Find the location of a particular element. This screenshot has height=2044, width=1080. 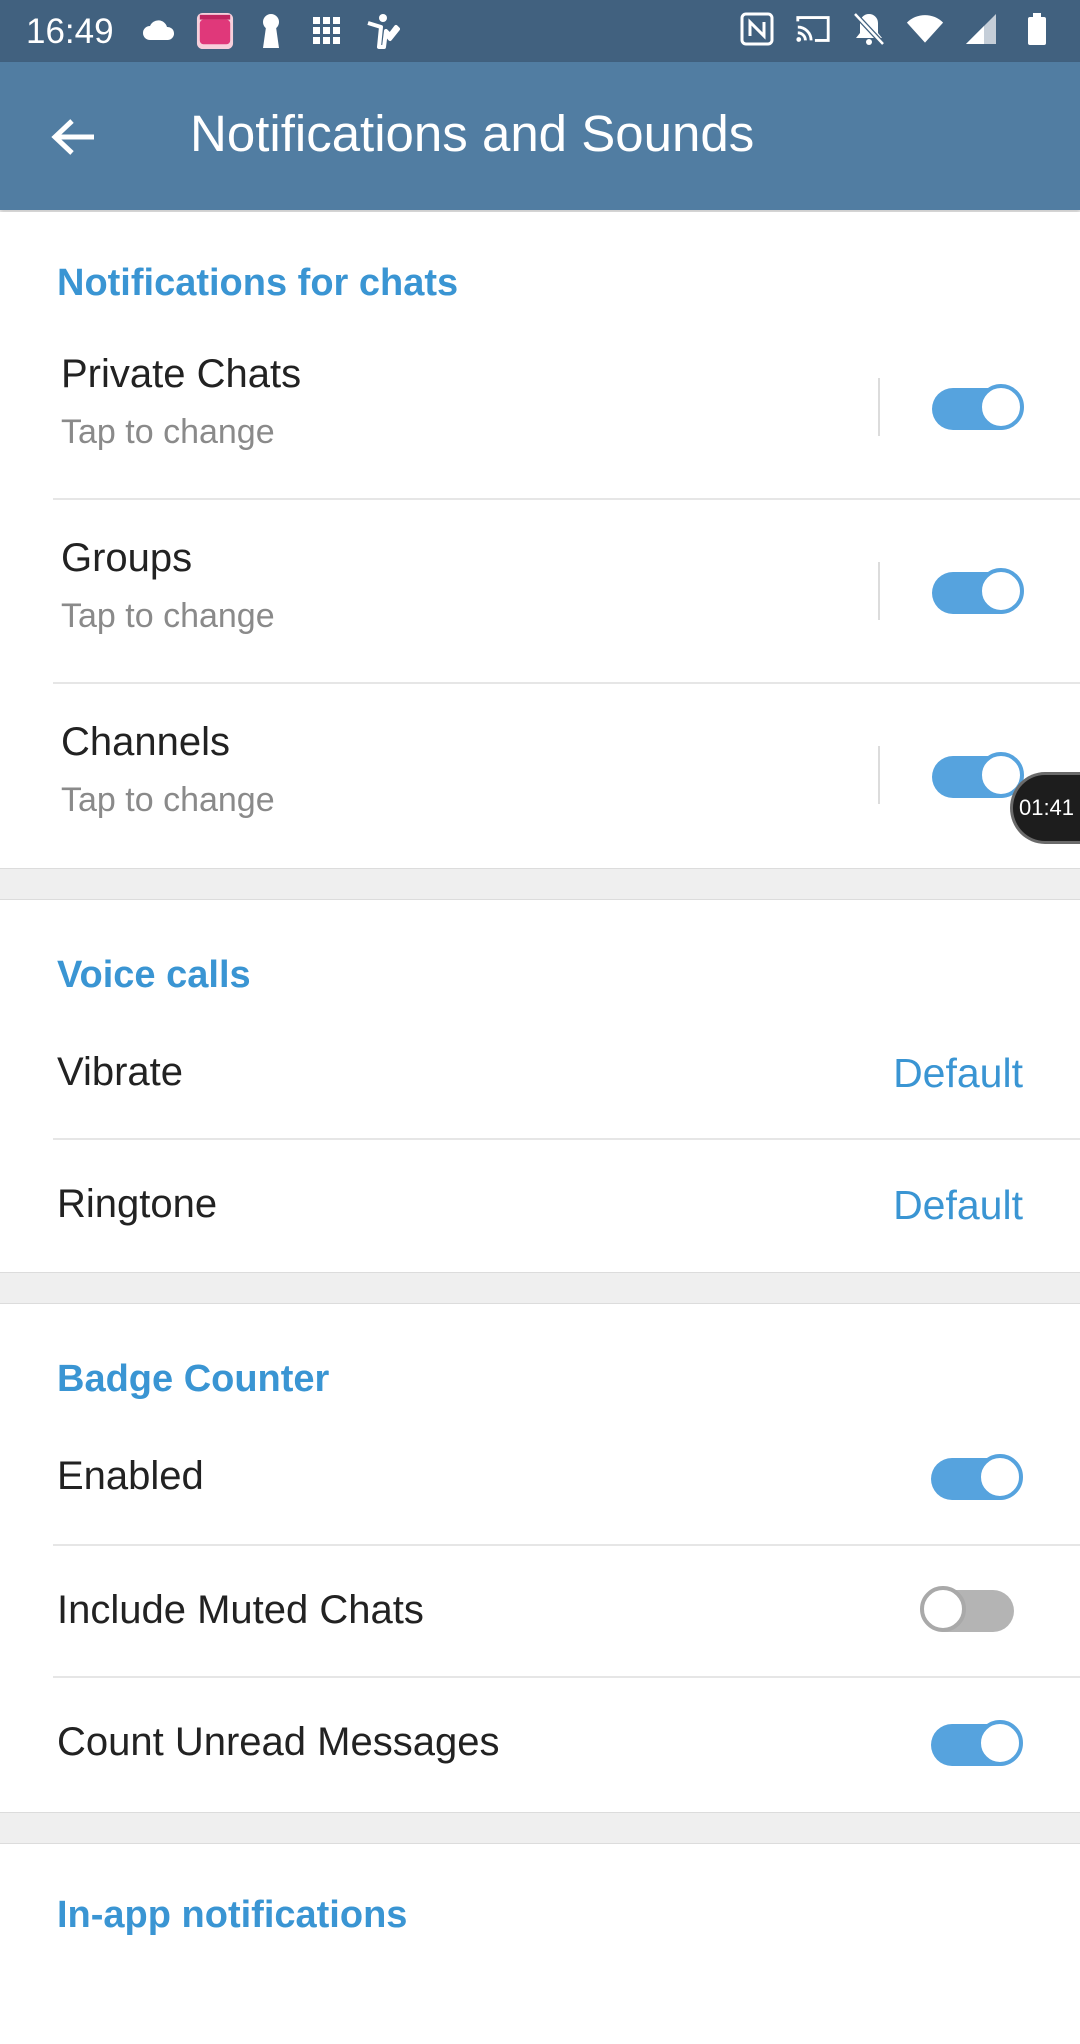

include-muted-chats-toggle is located at coordinates (967, 1609).